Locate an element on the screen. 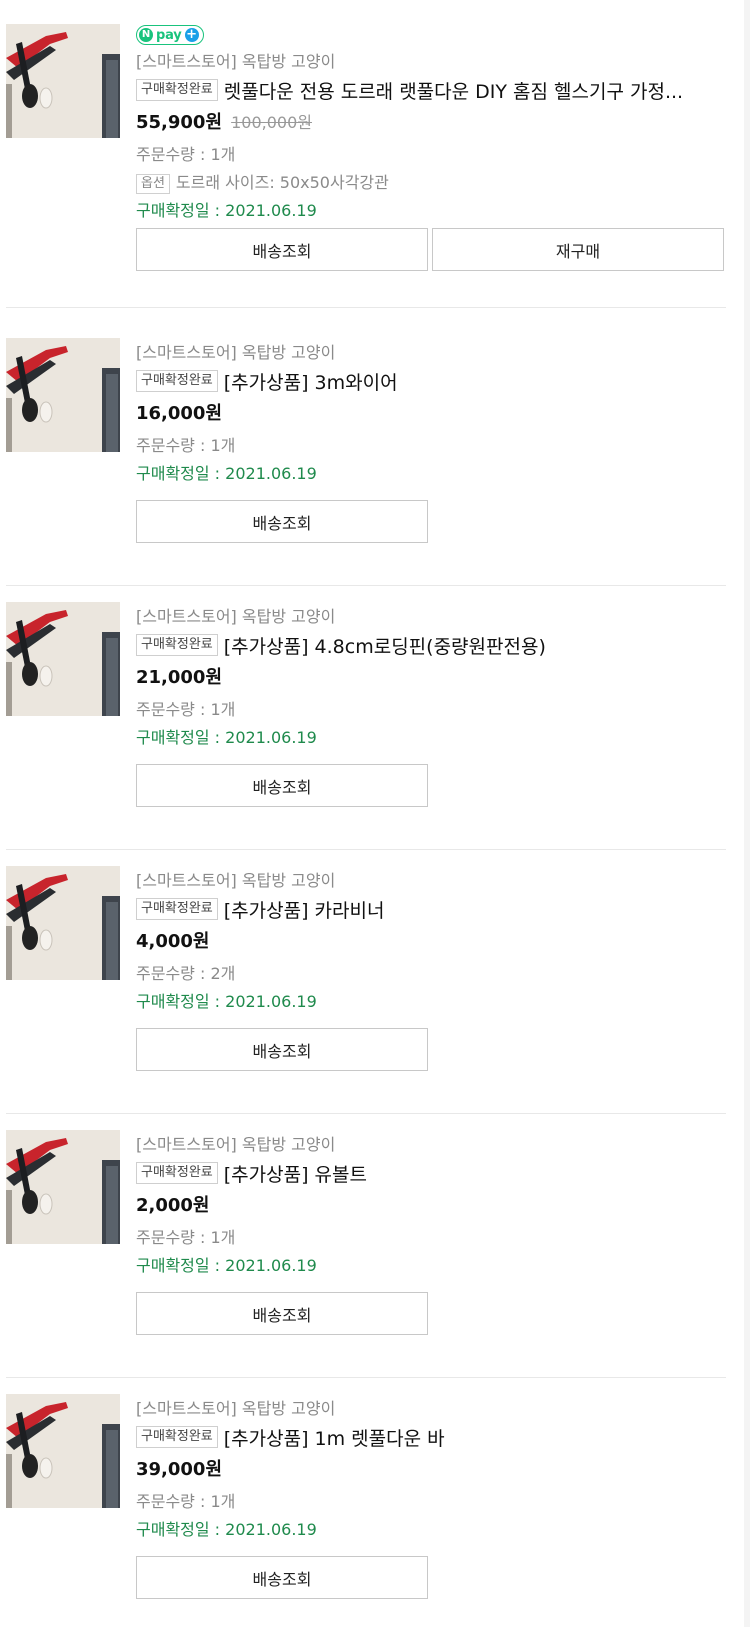 The width and height of the screenshot is (750, 1642). rebuy-button: 재구매 is located at coordinates (578, 249).